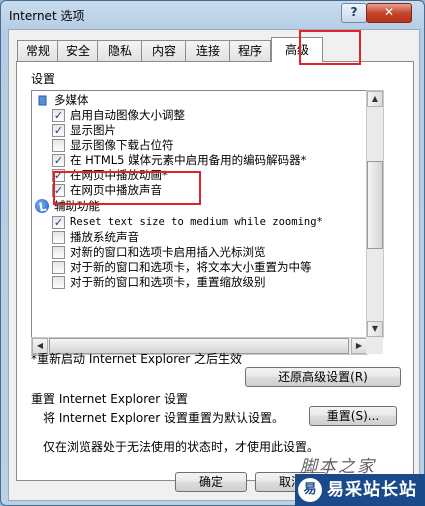  Describe the element at coordinates (127, 188) in the screenshot. I see `sound-animation-highlight` at that location.